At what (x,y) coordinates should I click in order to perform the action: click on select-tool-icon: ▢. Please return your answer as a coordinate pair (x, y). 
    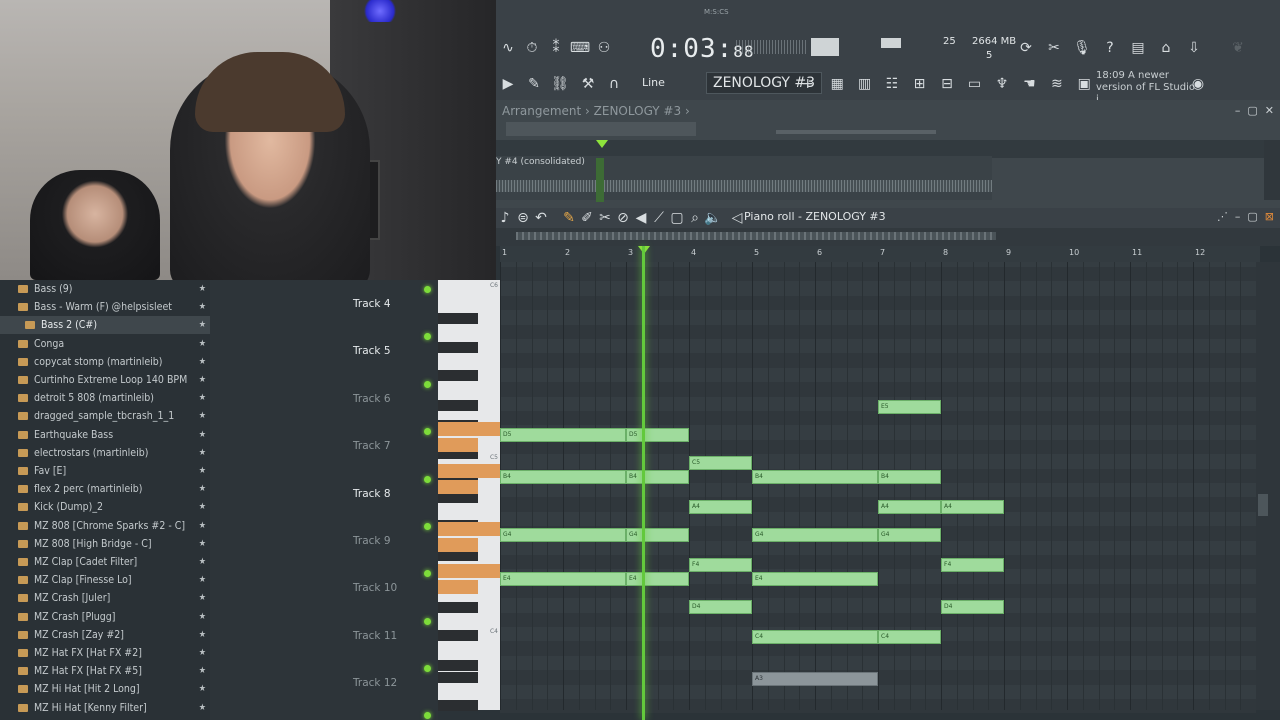
    Looking at the image, I should click on (677, 218).